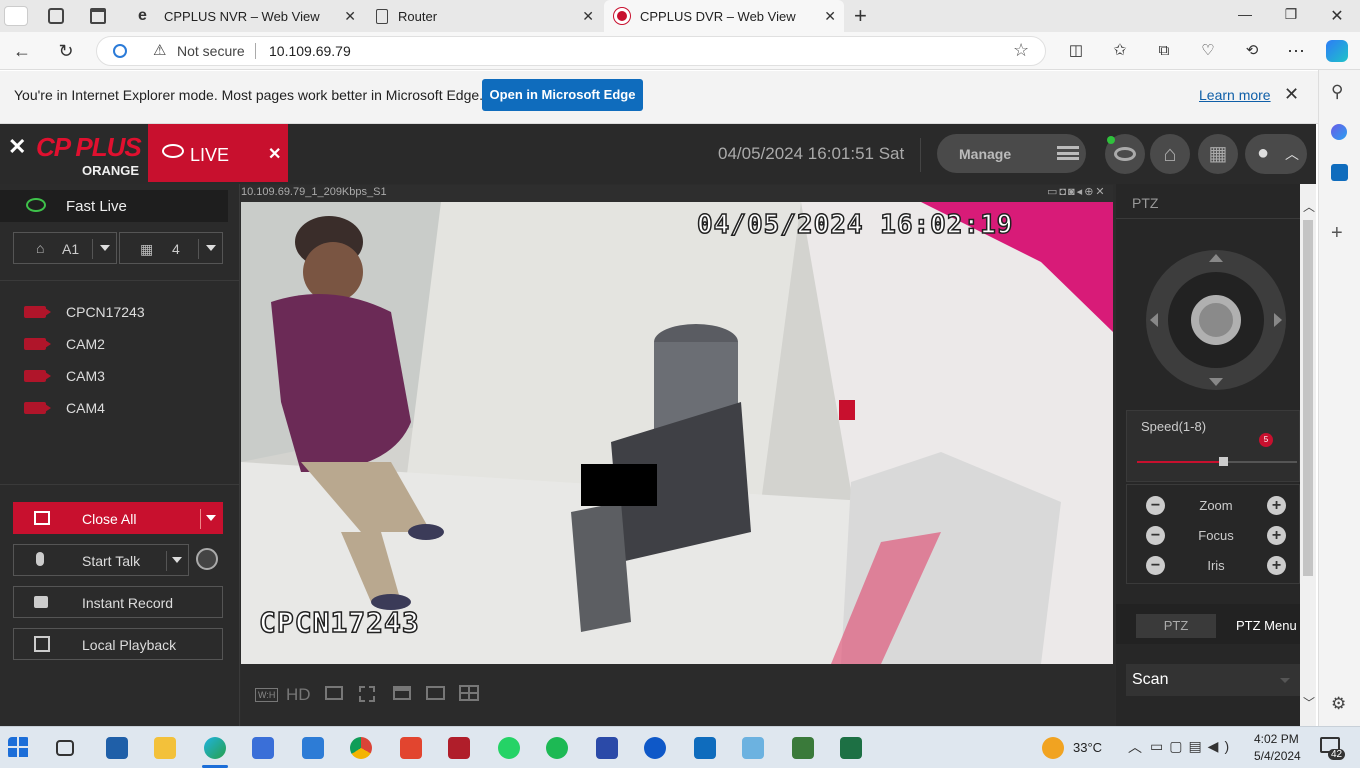 The image size is (1360, 768). What do you see at coordinates (117, 748) in the screenshot?
I see `app-icon` at bounding box center [117, 748].